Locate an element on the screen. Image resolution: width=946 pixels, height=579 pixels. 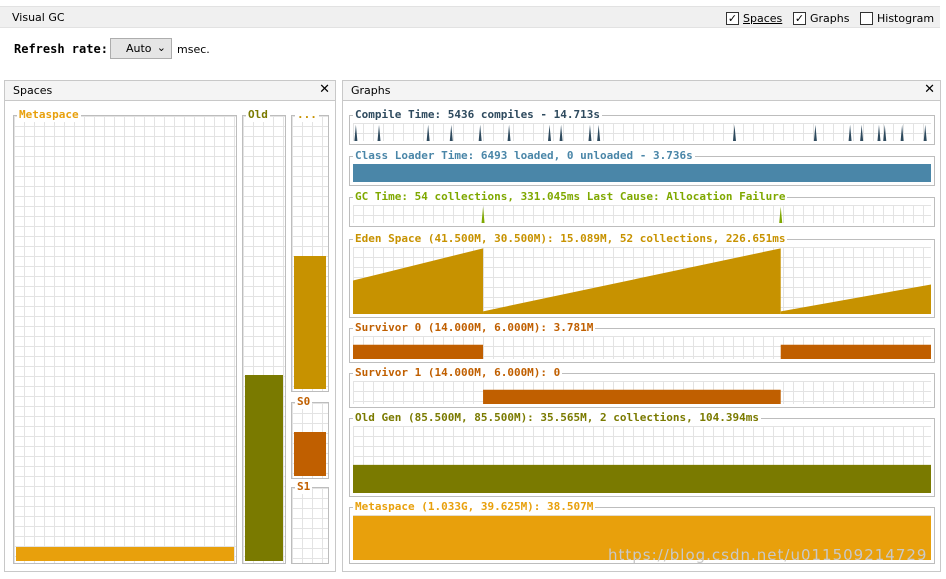
survivor1-graph: Survivor 1 (14.000M, 6.000M): 0 is located at coordinates (642, 387).